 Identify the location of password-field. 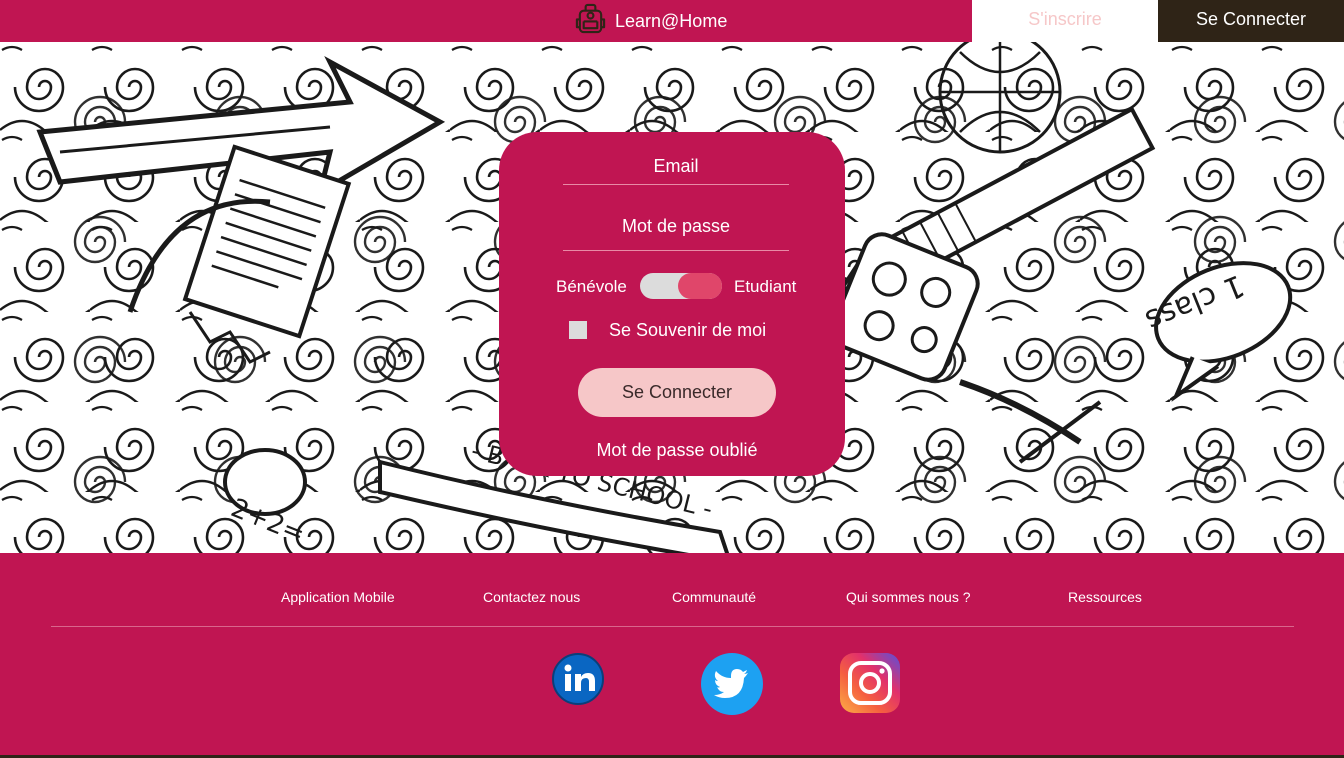
(676, 226).